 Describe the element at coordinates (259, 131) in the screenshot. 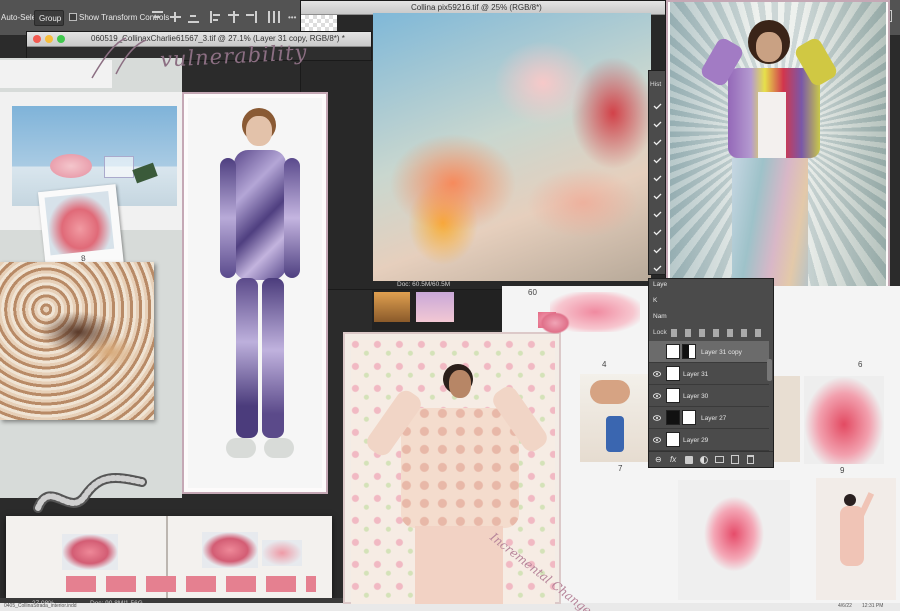

I see `model-face` at that location.